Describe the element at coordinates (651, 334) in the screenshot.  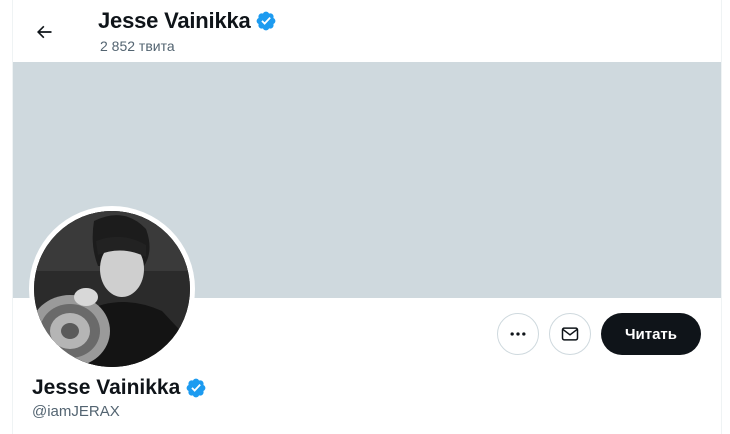
I see `follow-button: Читать` at that location.